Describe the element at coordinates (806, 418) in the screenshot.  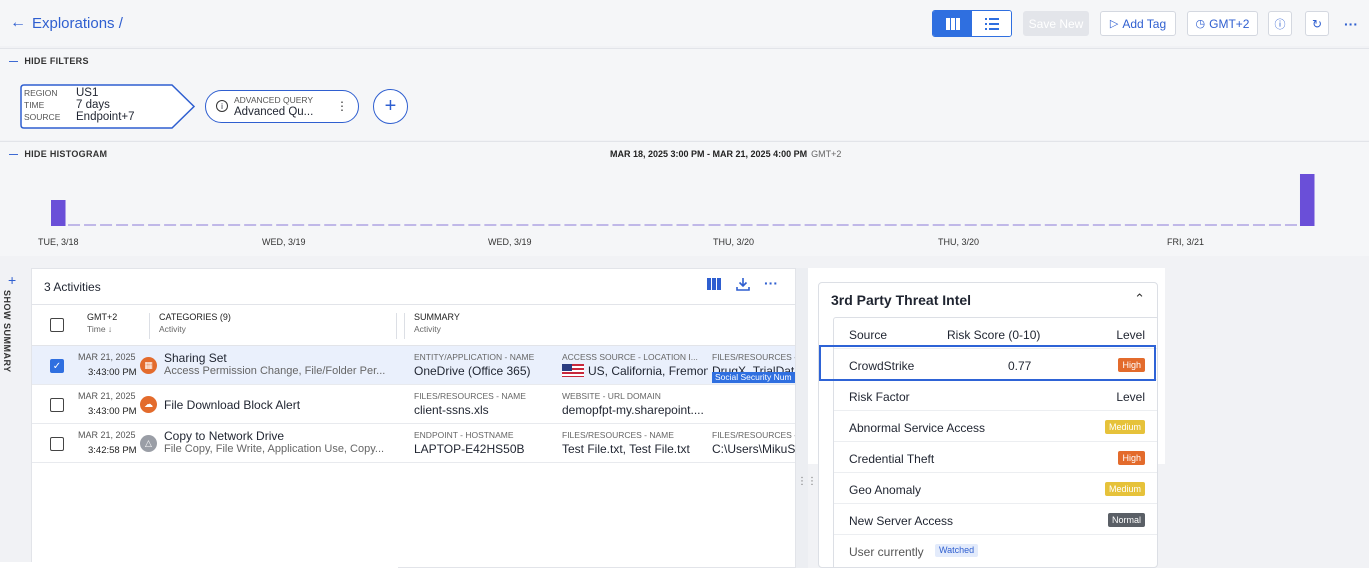
I see `panel-splitter: ⋮⋮` at that location.